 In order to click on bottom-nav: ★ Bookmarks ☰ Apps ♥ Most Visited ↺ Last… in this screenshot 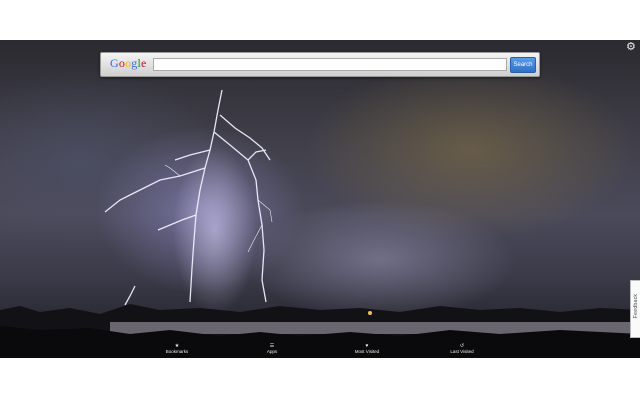, I will do `click(320, 350)`.